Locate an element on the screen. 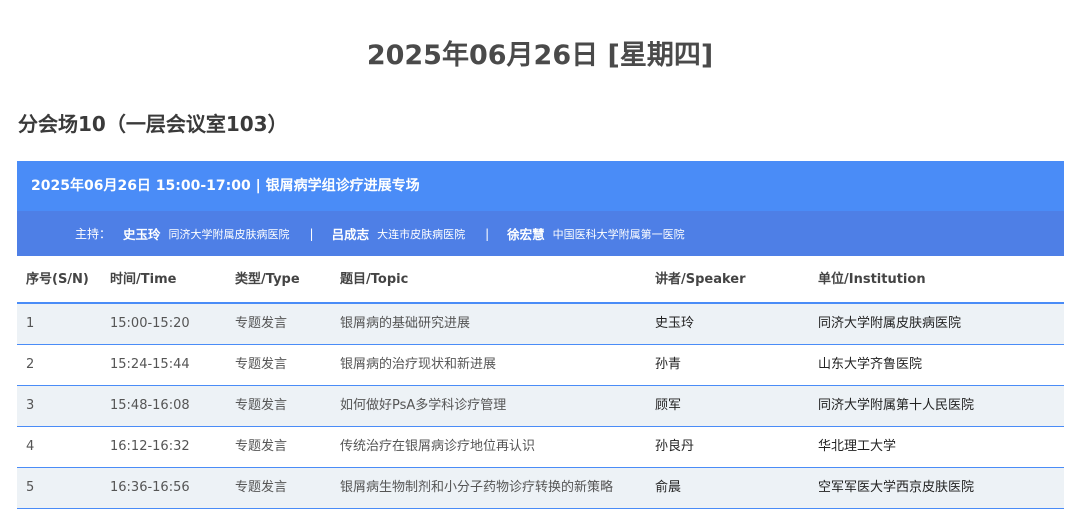  header-speaker: 讲者/Speaker is located at coordinates (700, 279).